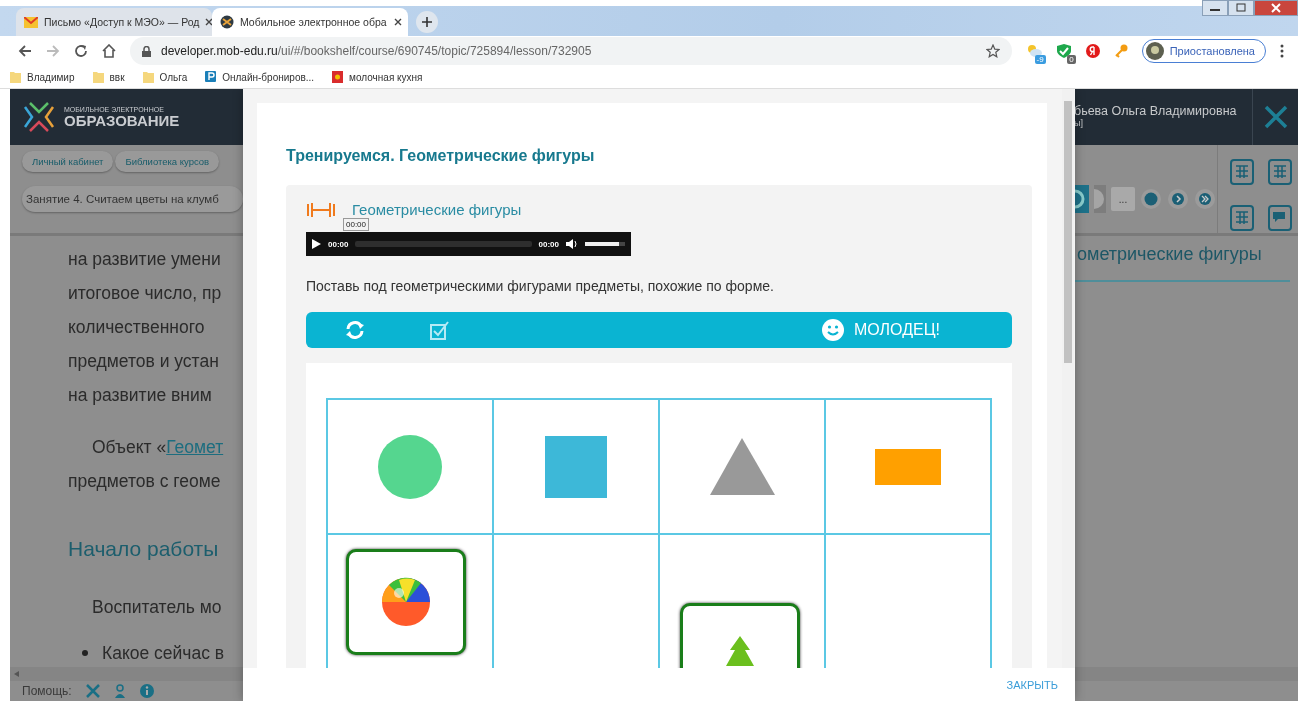  What do you see at coordinates (146, 691) in the screenshot?
I see `info-icon` at bounding box center [146, 691].